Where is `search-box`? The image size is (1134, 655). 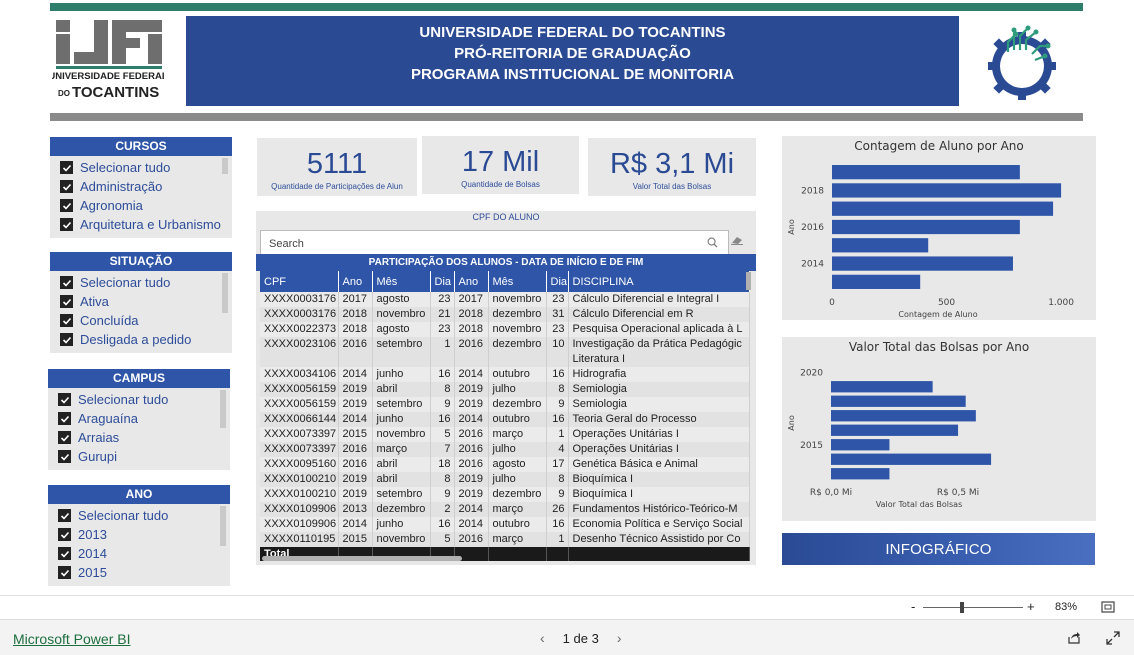
search-box is located at coordinates (494, 242).